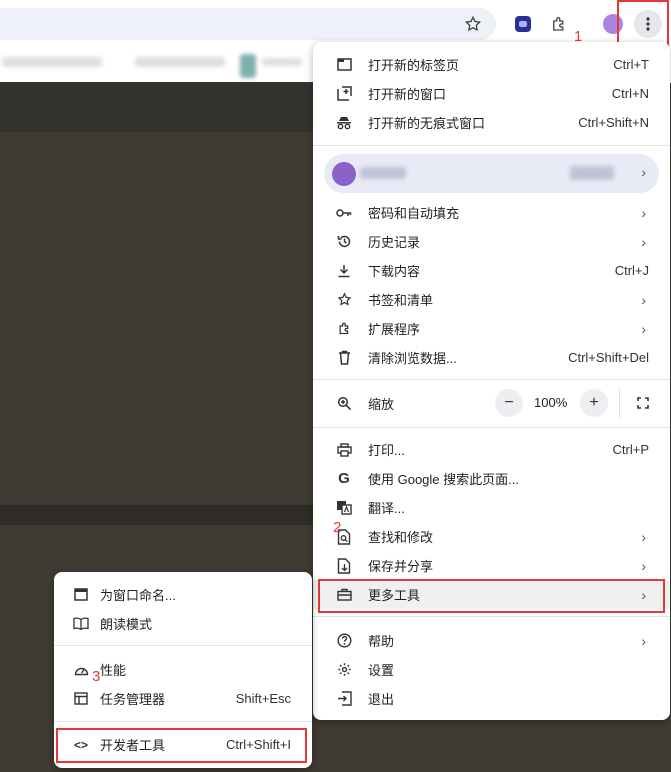 The height and width of the screenshot is (772, 671). What do you see at coordinates (631, 270) in the screenshot?
I see `downloads-shortcut: Ctrl+J` at bounding box center [631, 270].